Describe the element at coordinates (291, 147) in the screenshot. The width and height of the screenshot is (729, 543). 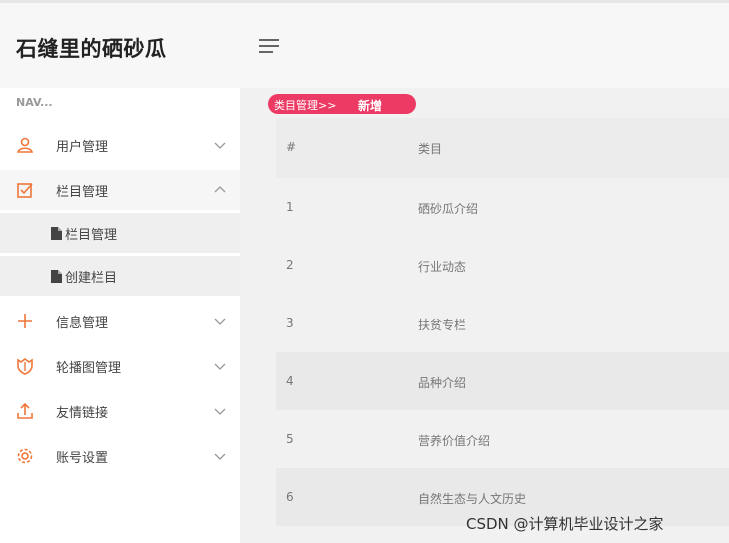
I see `column-header-index: #` at that location.